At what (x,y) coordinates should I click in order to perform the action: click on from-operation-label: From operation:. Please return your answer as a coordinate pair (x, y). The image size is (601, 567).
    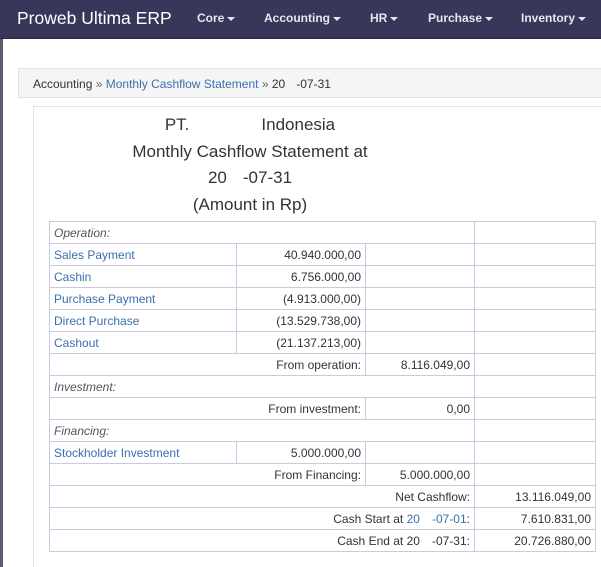
    Looking at the image, I should click on (207, 364).